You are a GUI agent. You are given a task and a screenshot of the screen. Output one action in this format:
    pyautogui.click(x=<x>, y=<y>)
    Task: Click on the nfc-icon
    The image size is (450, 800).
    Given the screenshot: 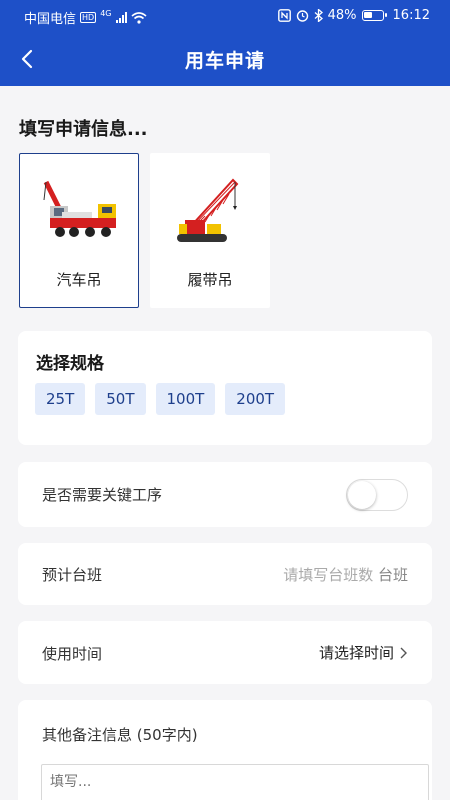 What is the action you would take?
    pyautogui.click(x=284, y=15)
    